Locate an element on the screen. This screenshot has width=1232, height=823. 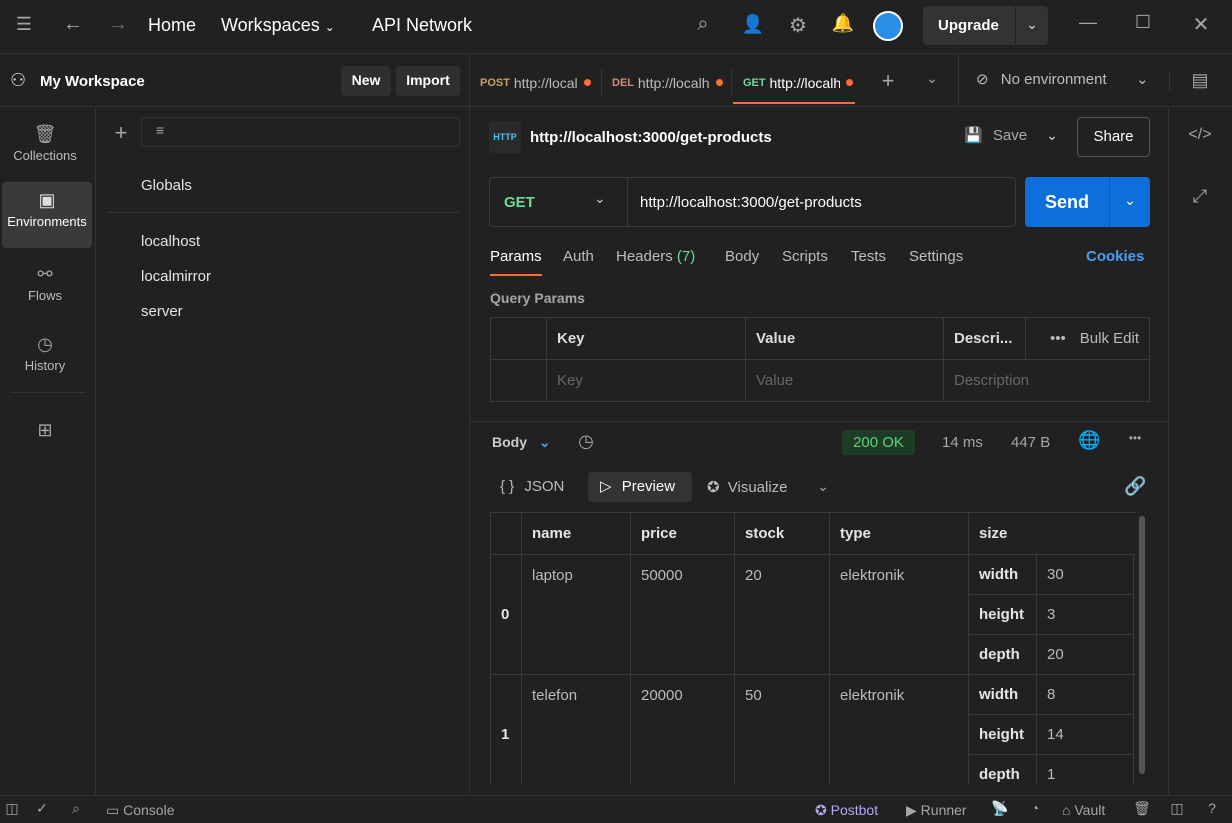
url-input is located at coordinates (825, 202).